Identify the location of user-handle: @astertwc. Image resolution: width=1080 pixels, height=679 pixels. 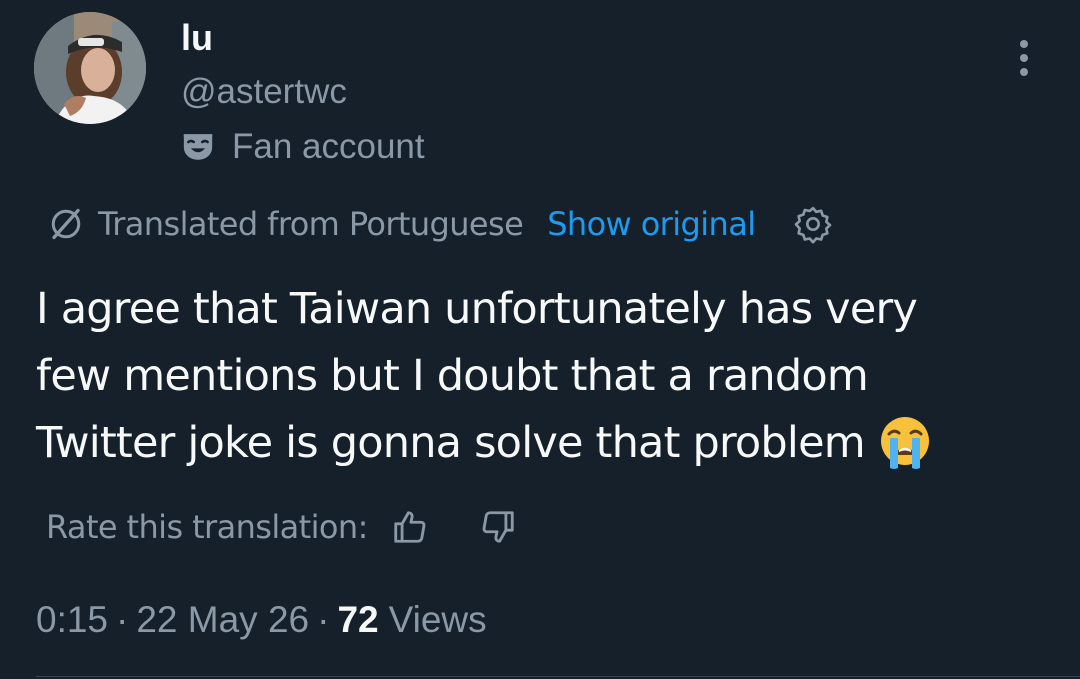
(264, 92).